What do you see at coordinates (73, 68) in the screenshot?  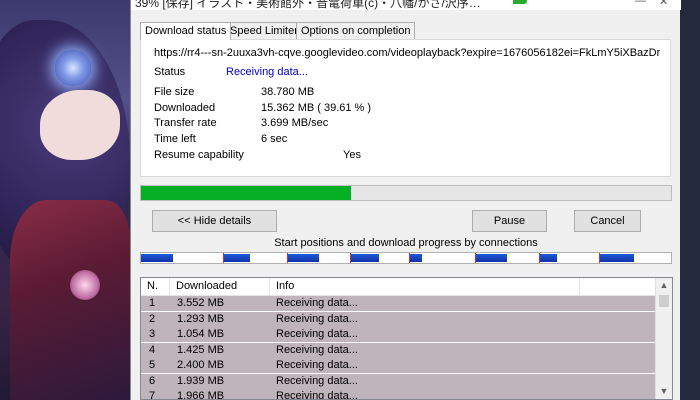 I see `flower-ornament` at bounding box center [73, 68].